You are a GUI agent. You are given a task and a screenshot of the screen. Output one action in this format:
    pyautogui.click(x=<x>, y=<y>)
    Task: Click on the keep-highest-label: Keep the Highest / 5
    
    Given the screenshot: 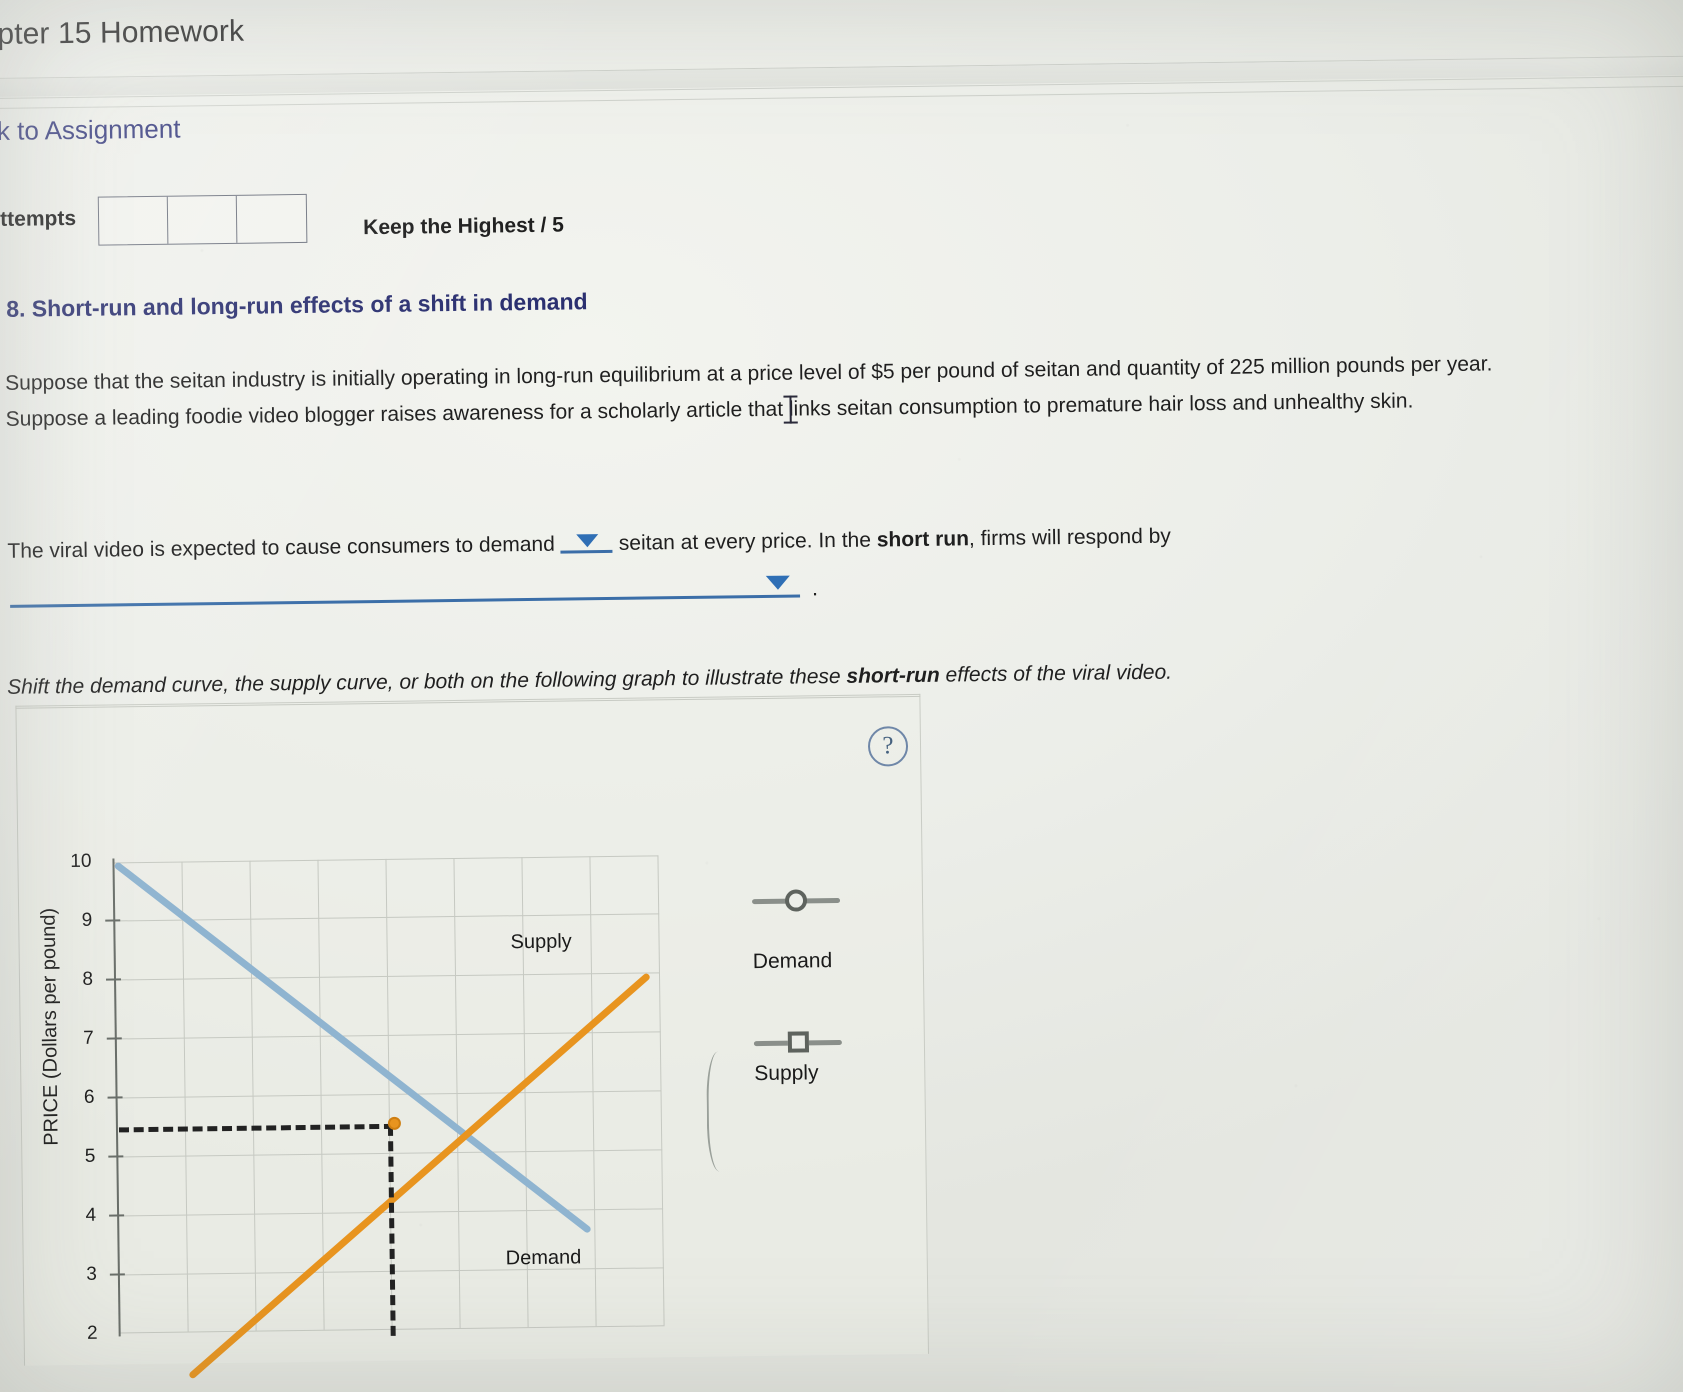 What is the action you would take?
    pyautogui.click(x=464, y=226)
    